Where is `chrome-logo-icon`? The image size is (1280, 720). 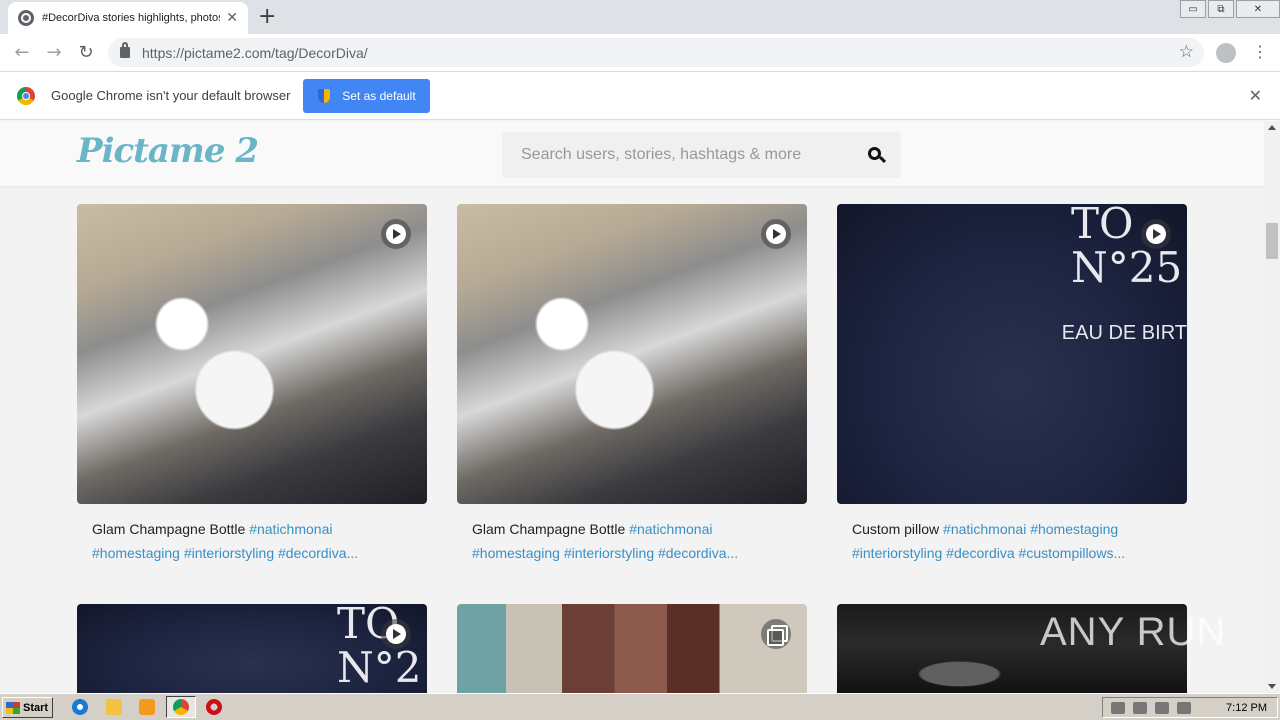
chrome-logo-icon is located at coordinates (26, 95).